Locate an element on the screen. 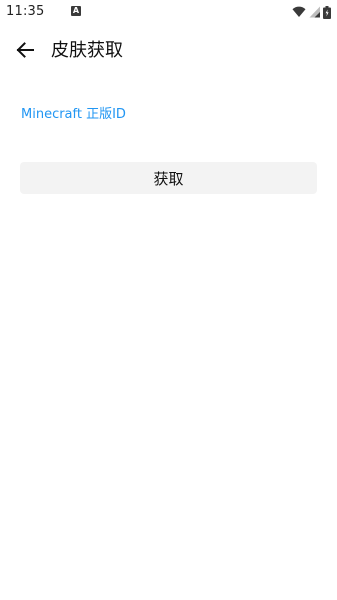  arrow-left-icon is located at coordinates (25, 52).